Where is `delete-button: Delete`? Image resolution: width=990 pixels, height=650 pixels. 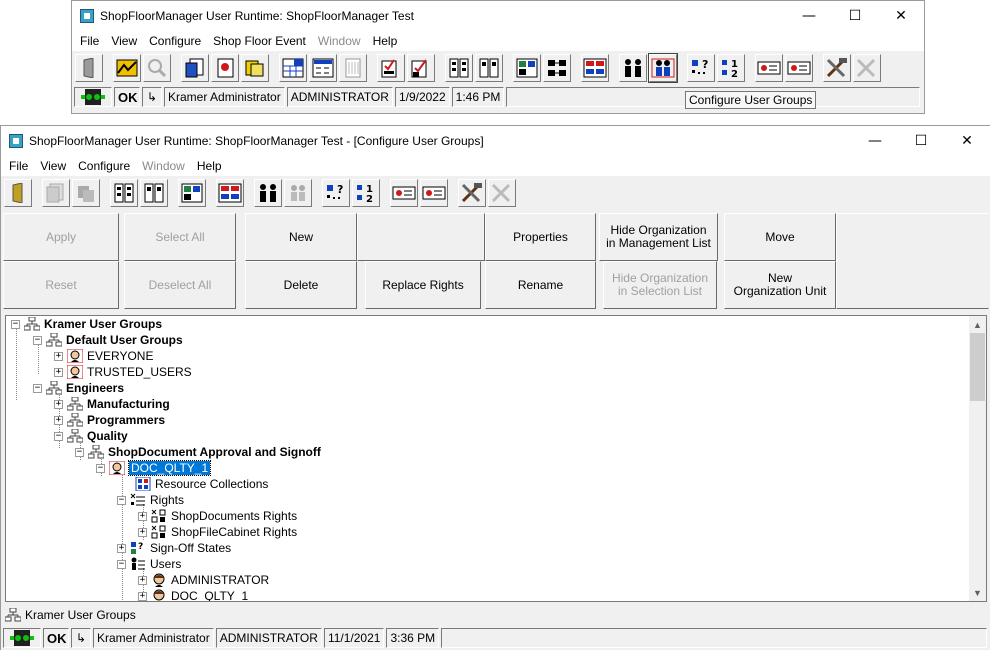
delete-button: Delete is located at coordinates (301, 285).